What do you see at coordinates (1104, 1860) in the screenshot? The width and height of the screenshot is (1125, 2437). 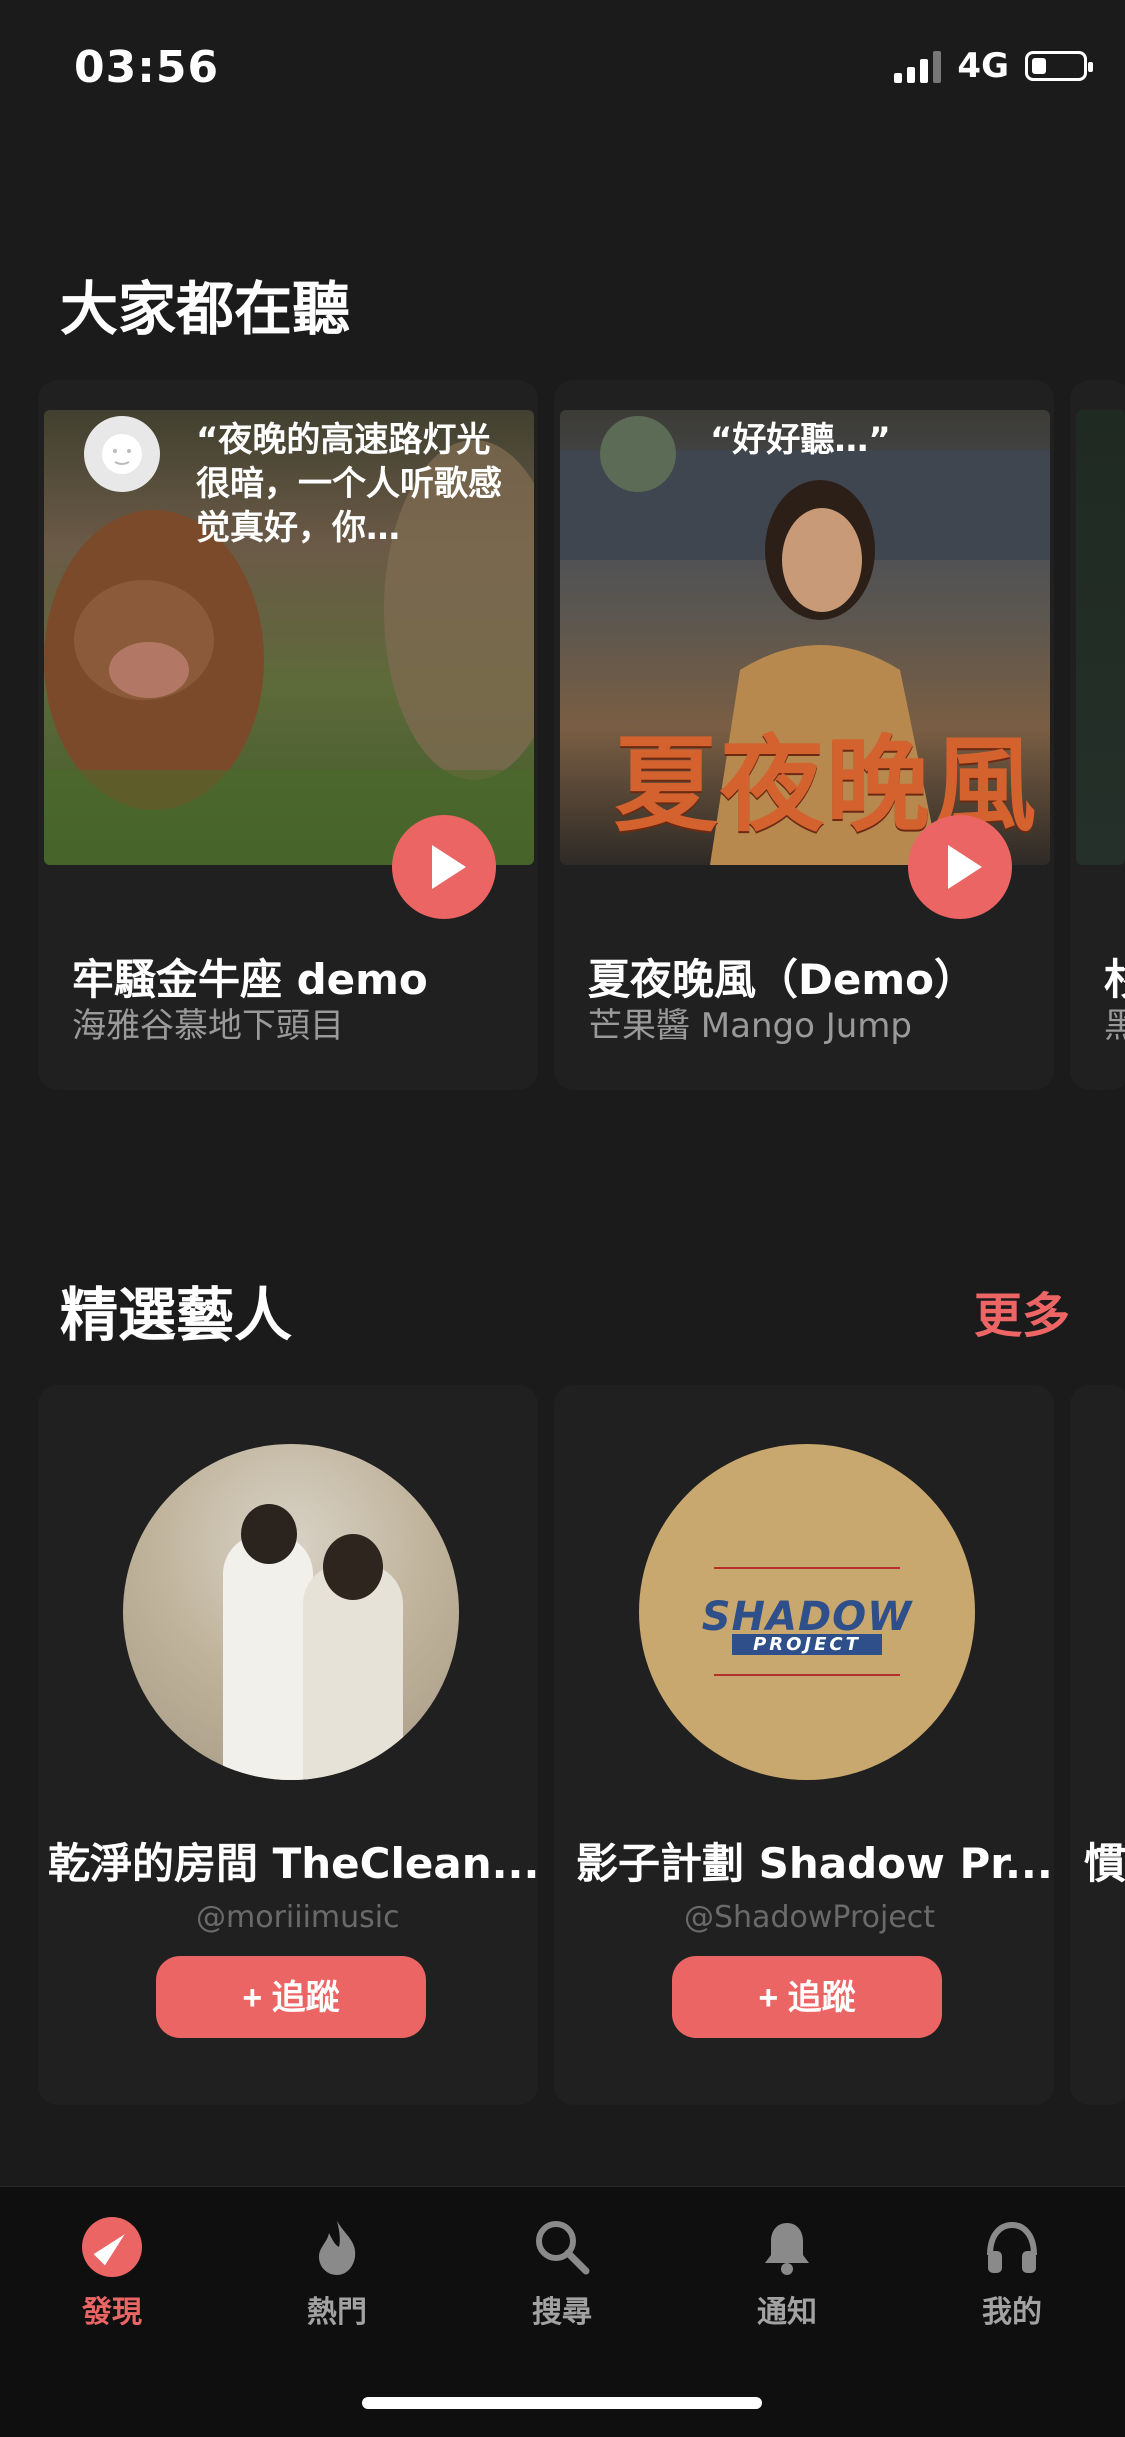 I see `artist-name: 慣` at bounding box center [1104, 1860].